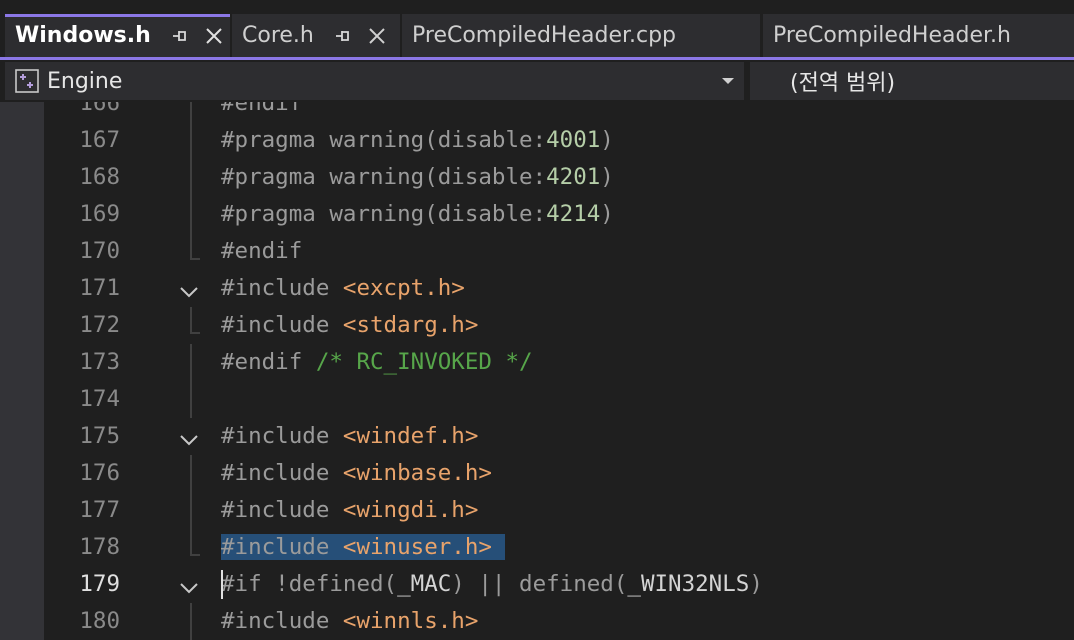 This screenshot has height=640, width=1074. What do you see at coordinates (573, 214) in the screenshot?
I see `code-token: 4214` at bounding box center [573, 214].